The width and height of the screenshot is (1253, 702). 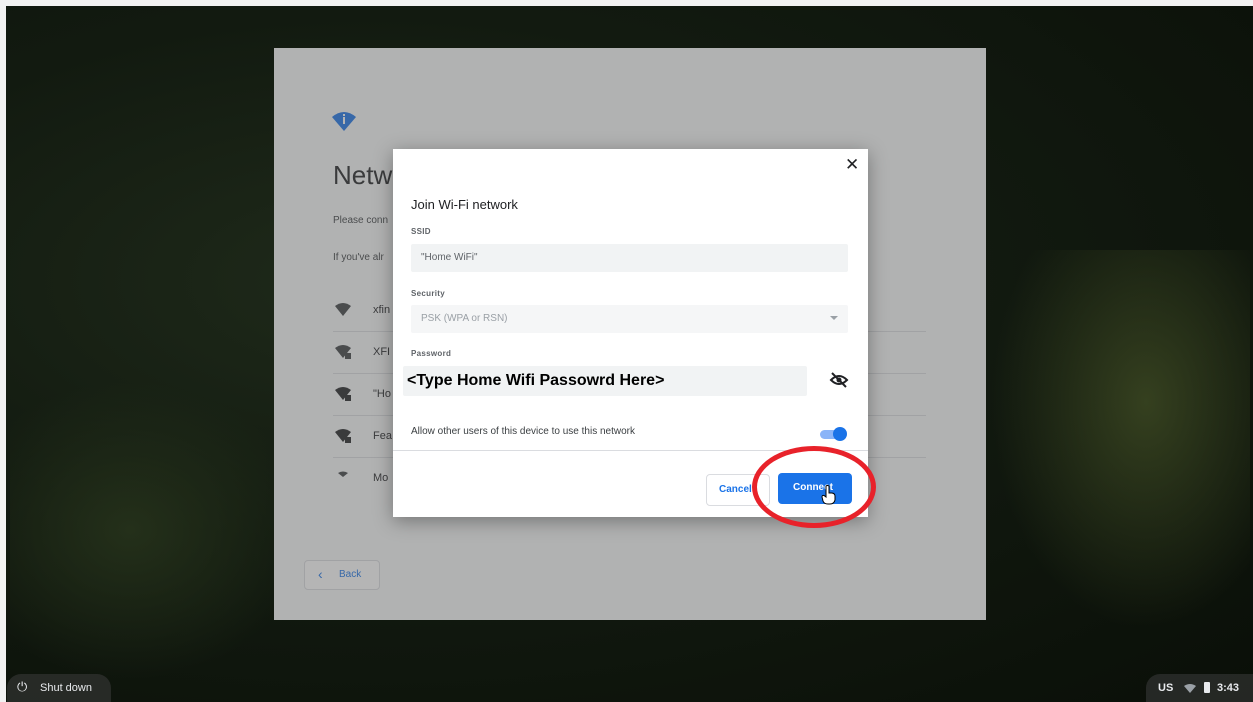 I want to click on highlight-circle-annotation, so click(x=814, y=487).